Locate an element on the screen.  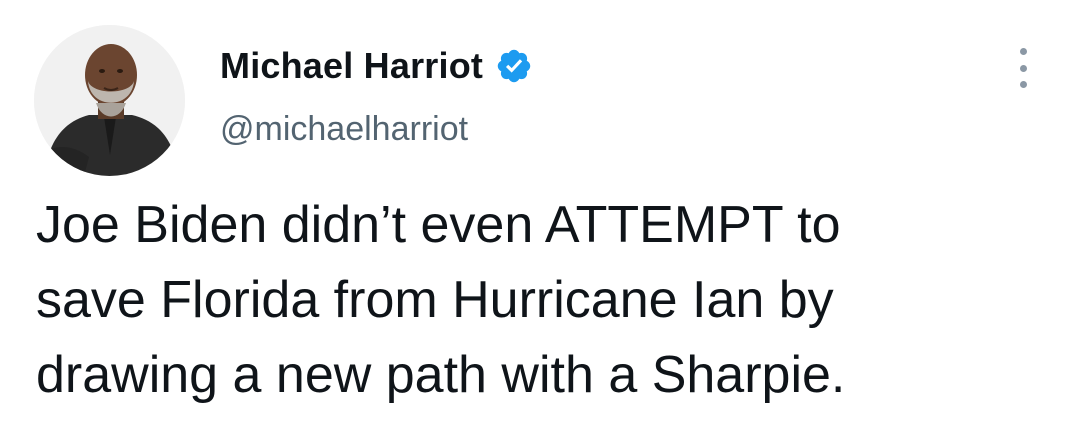
author-handle: @michaelharriot is located at coordinates (376, 129).